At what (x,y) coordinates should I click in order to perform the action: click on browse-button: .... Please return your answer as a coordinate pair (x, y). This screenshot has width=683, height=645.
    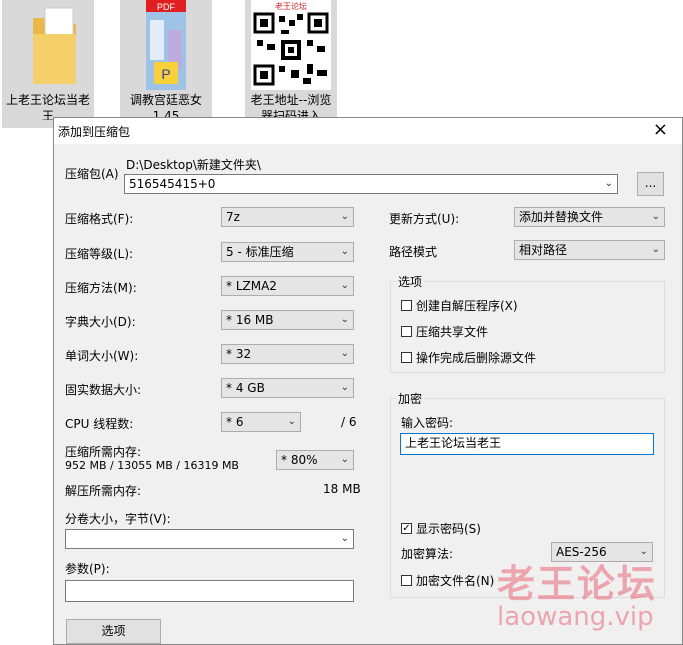
    Looking at the image, I should click on (650, 184).